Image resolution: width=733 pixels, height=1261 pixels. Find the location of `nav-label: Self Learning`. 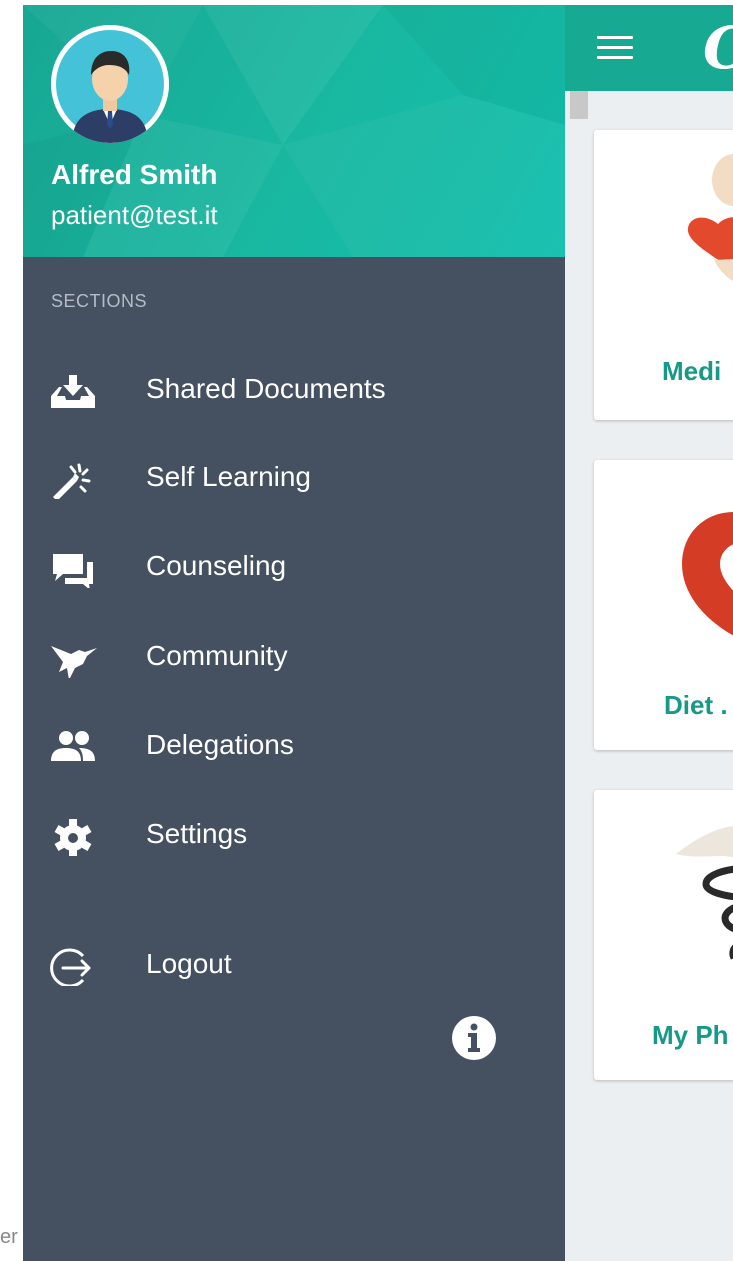

nav-label: Self Learning is located at coordinates (229, 476).